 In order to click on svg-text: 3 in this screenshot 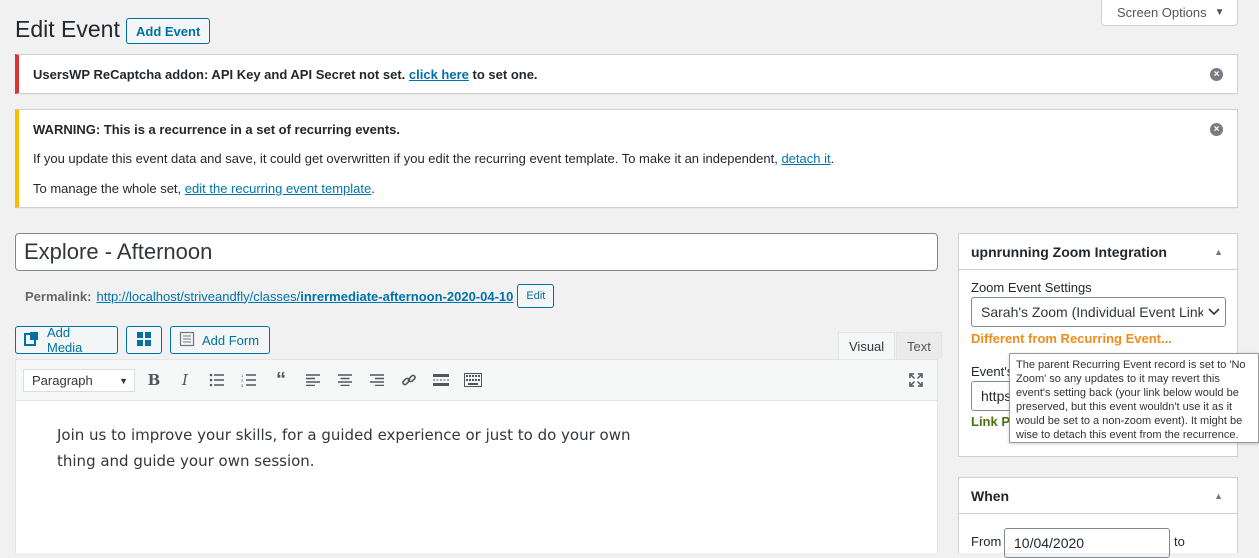, I will do `click(242, 385)`.